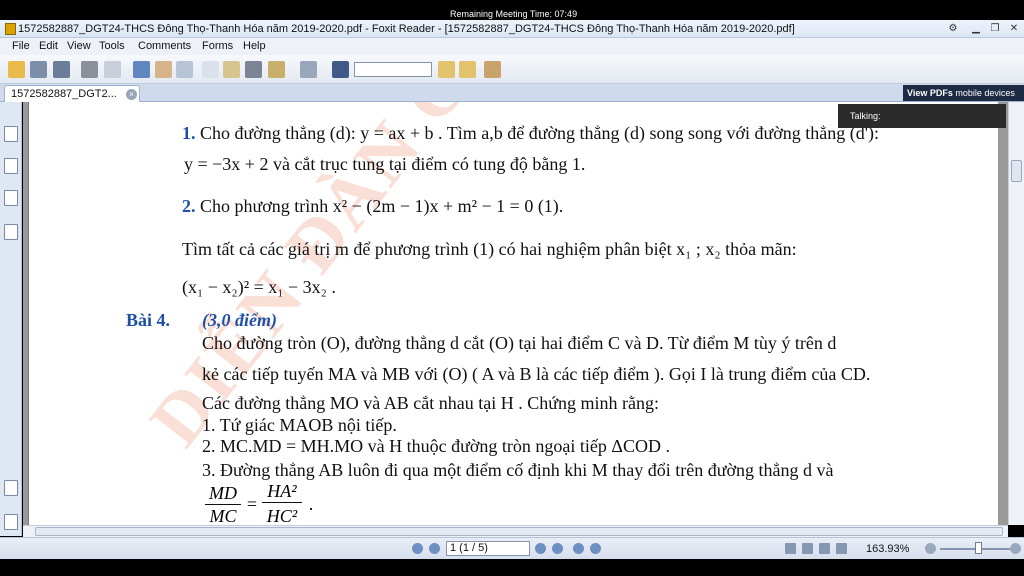 This screenshot has width=1024, height=576. Describe the element at coordinates (790, 548) in the screenshot. I see `single-page-icon` at that location.